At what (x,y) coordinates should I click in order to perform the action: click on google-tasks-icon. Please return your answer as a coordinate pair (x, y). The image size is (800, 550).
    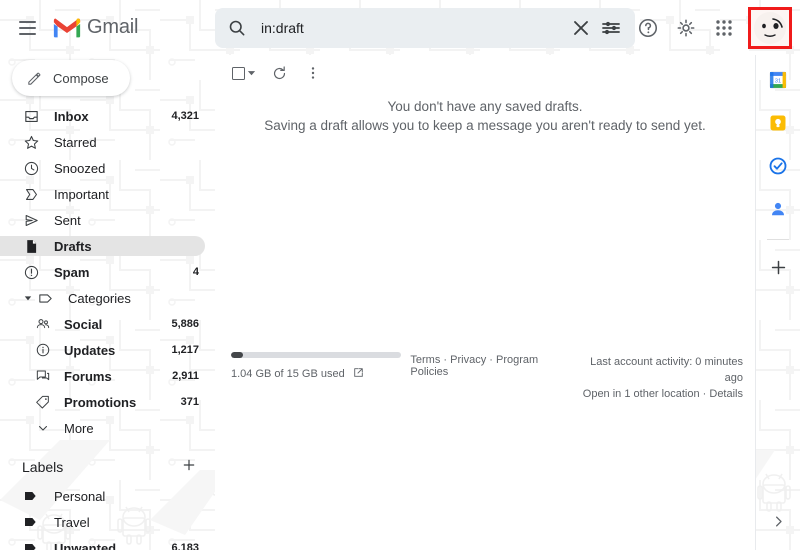
    Looking at the image, I should click on (778, 166).